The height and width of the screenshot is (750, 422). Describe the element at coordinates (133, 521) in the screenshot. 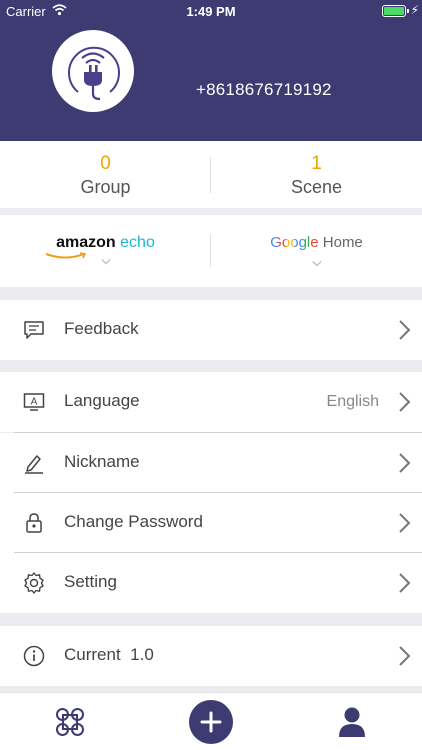

I see `change-password-label: Change Password` at that location.